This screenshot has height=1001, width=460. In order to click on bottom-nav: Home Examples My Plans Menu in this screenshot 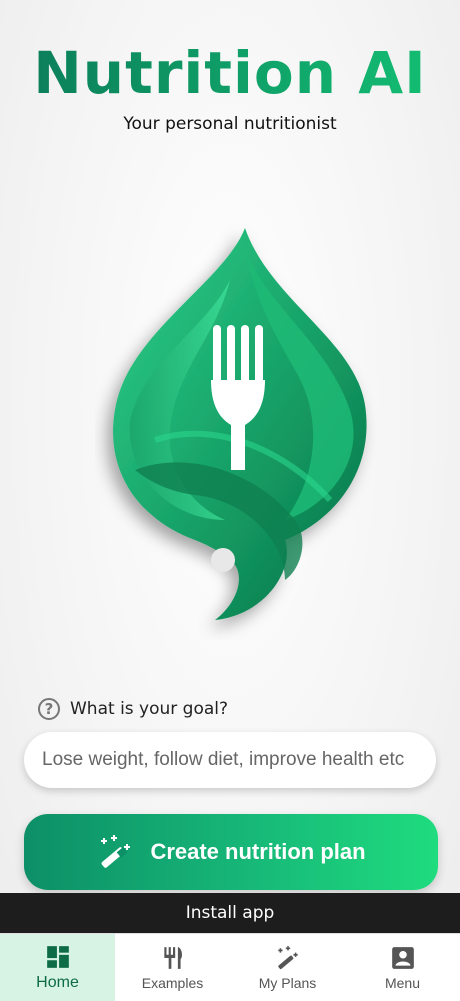, I will do `click(230, 967)`.